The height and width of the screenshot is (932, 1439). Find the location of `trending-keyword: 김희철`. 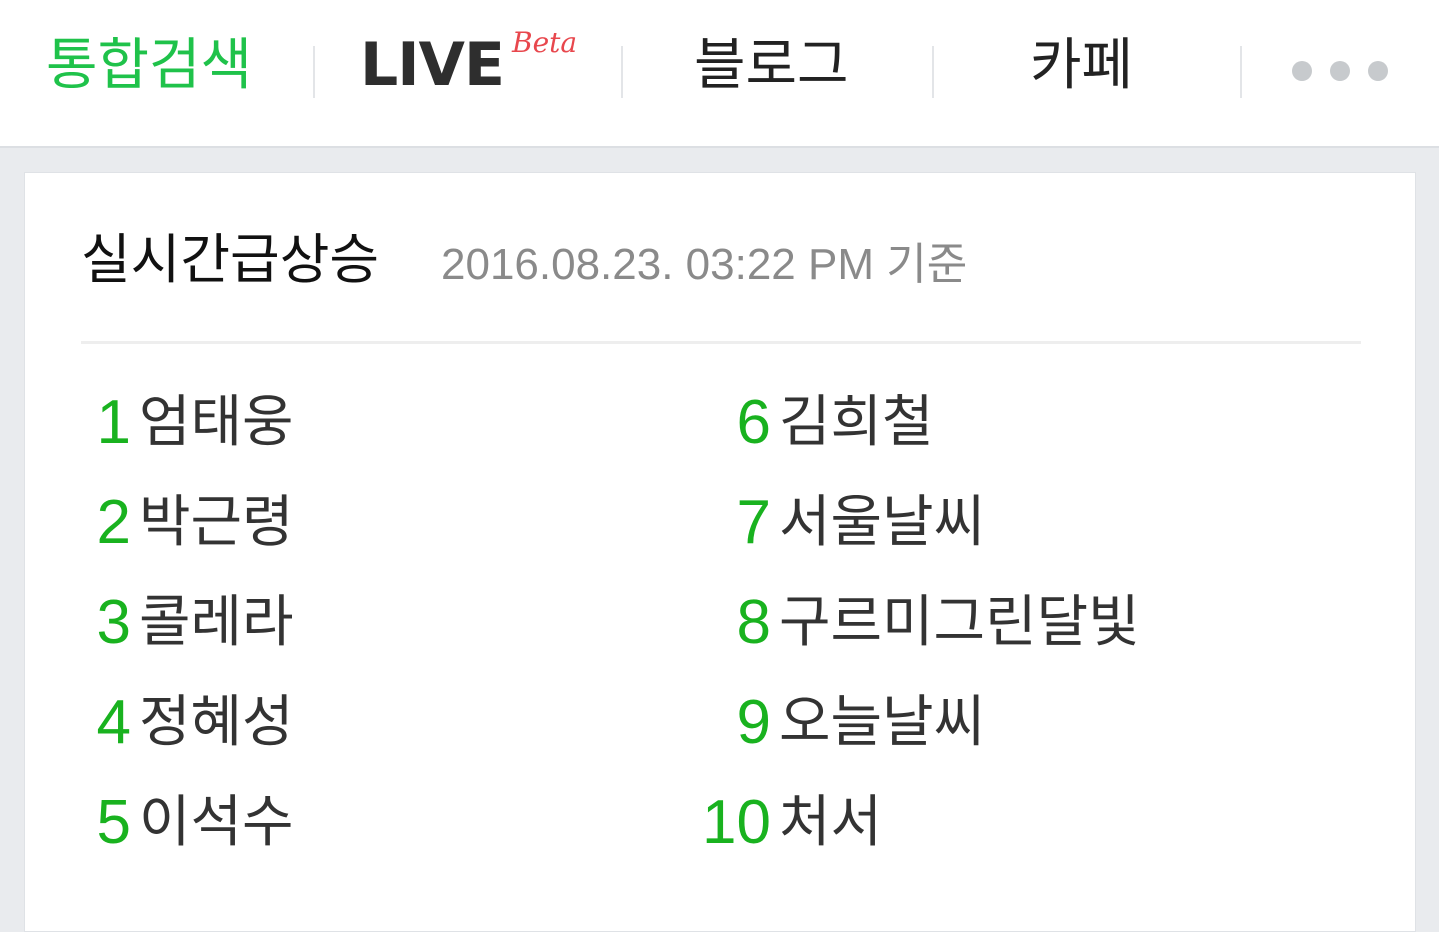

trending-keyword: 김희철 is located at coordinates (856, 422).